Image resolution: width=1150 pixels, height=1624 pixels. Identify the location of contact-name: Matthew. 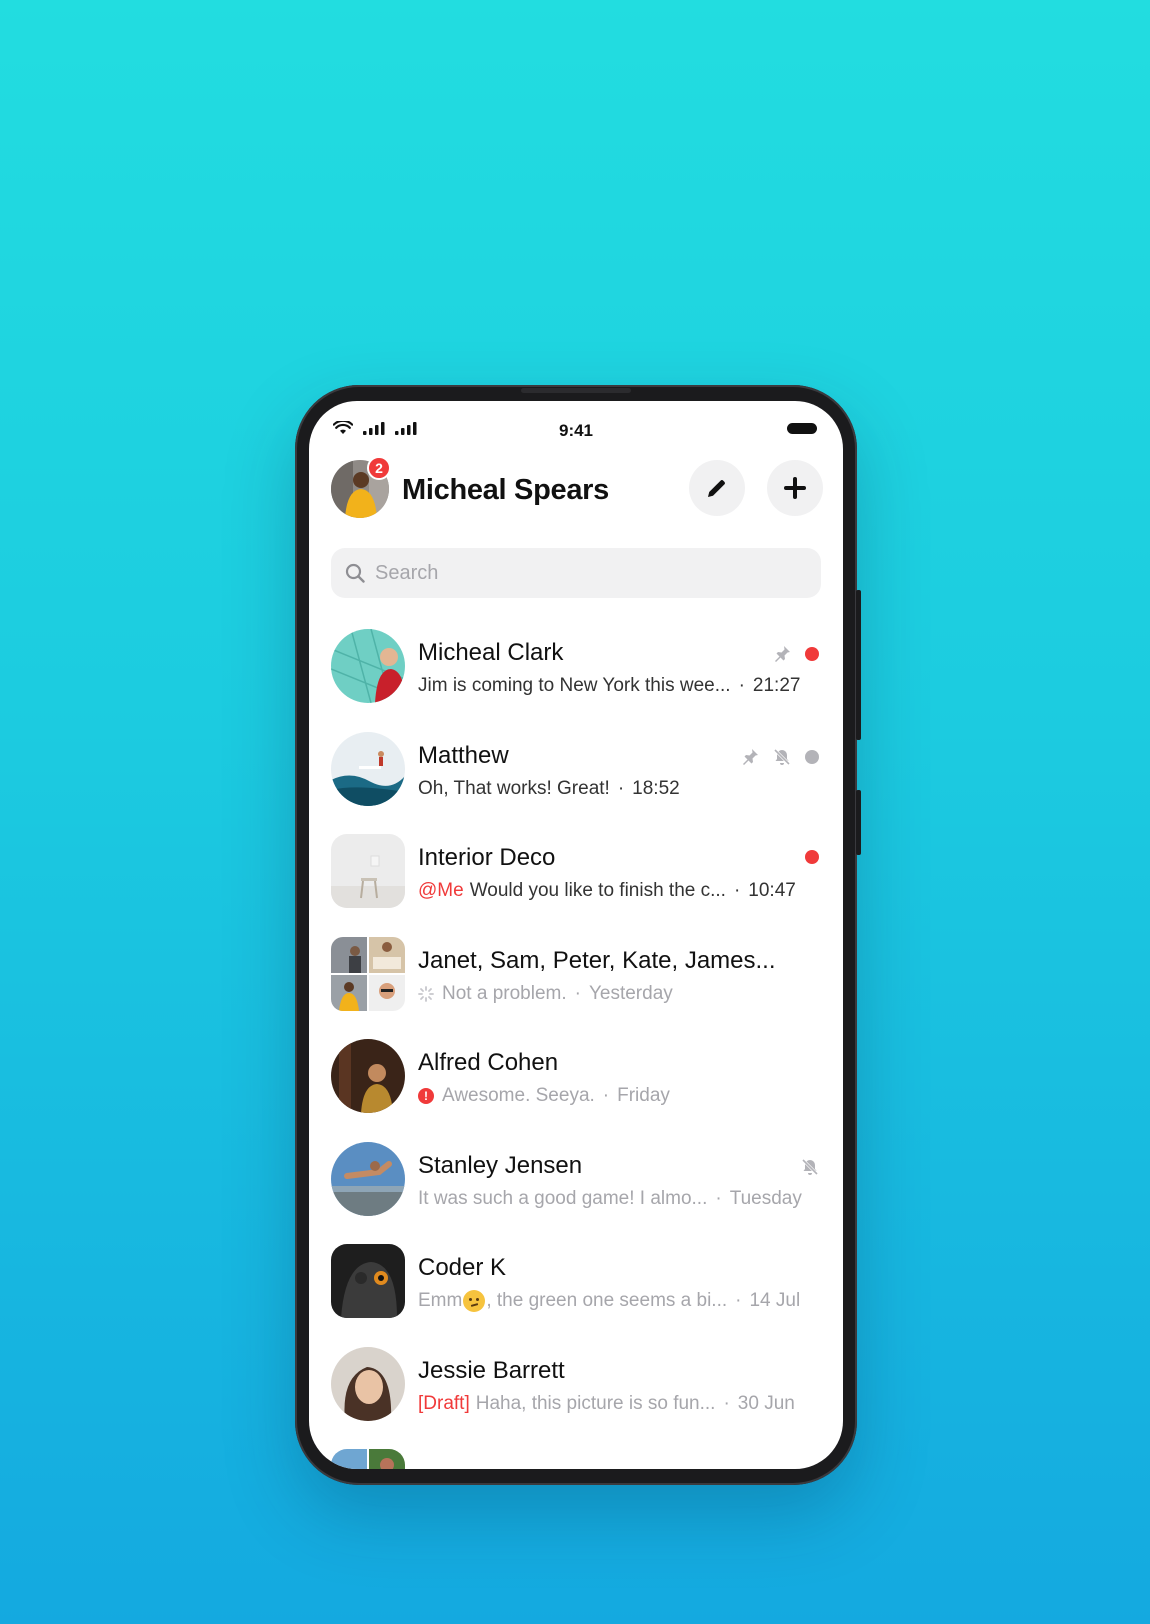
(463, 755).